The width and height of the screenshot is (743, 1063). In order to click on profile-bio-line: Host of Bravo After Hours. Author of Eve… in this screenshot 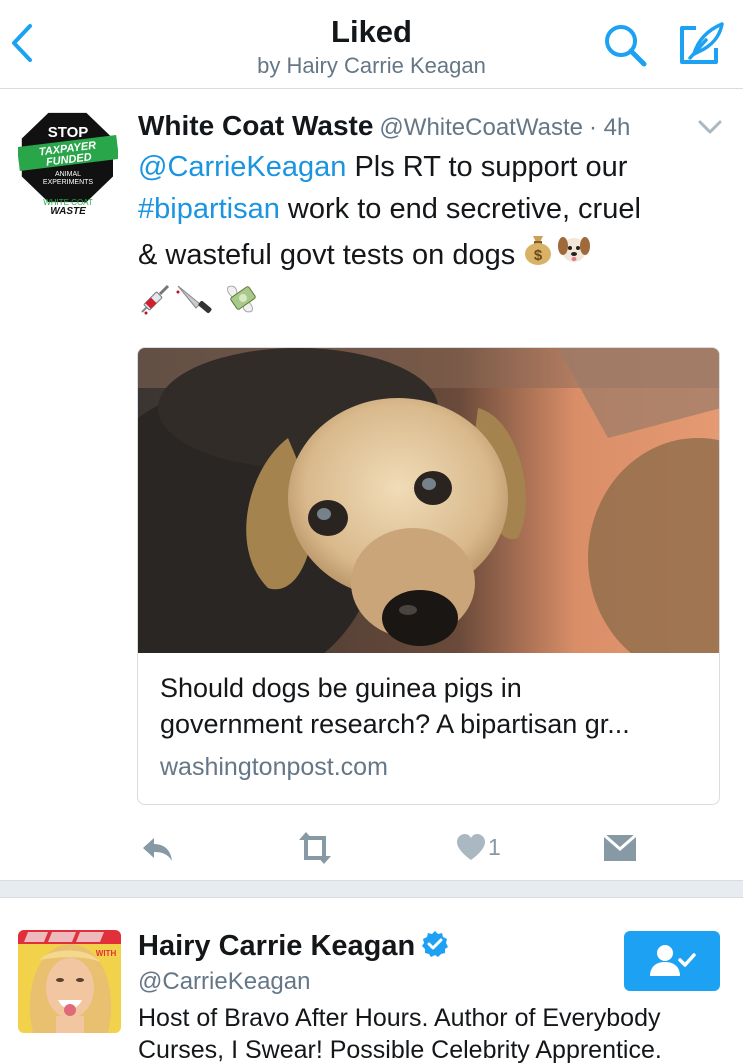, I will do `click(399, 1018)`.